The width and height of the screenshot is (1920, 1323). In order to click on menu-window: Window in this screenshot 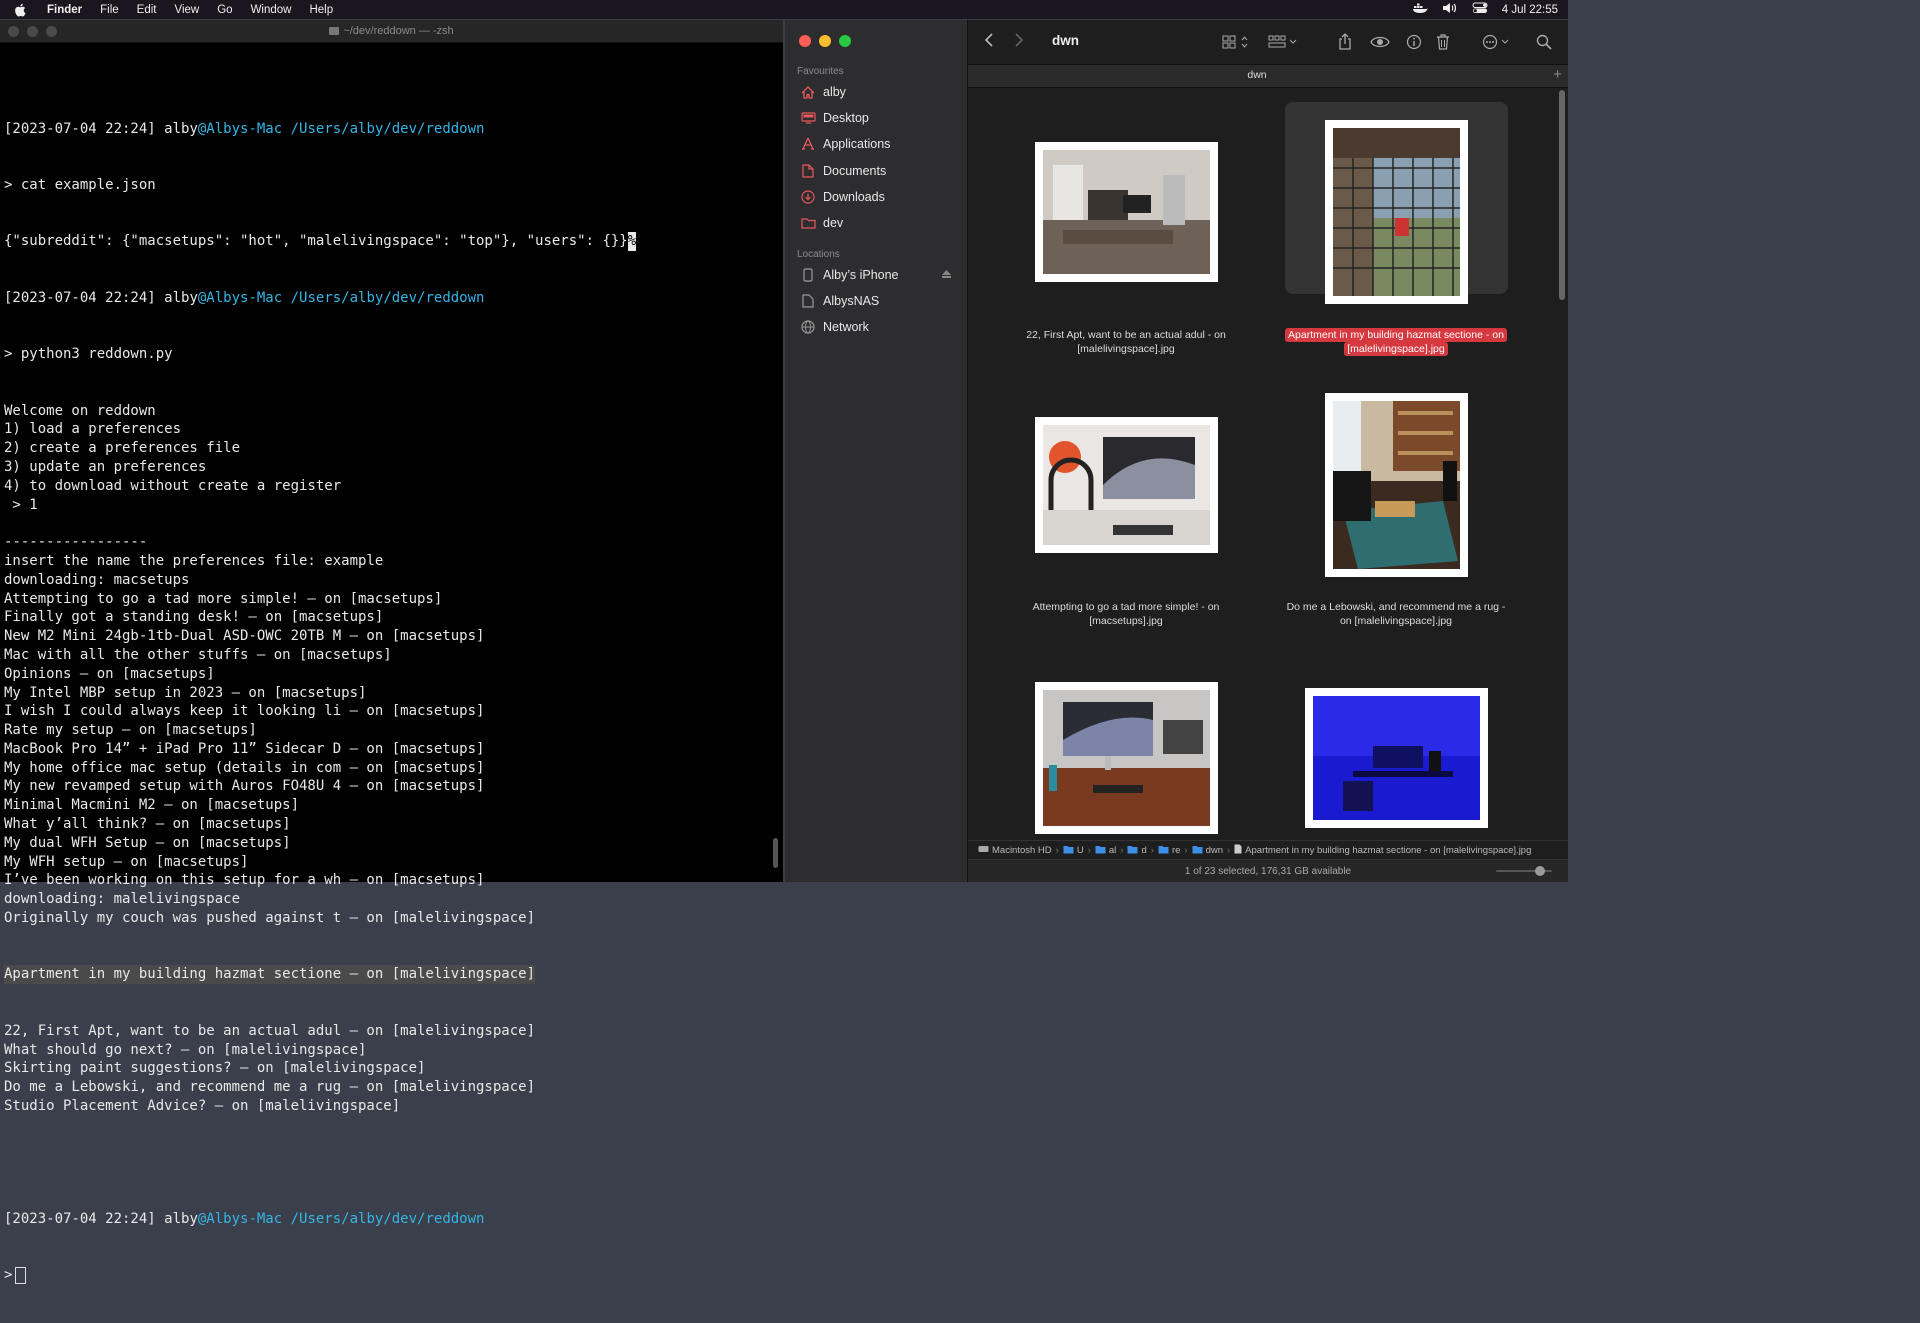, I will do `click(271, 10)`.